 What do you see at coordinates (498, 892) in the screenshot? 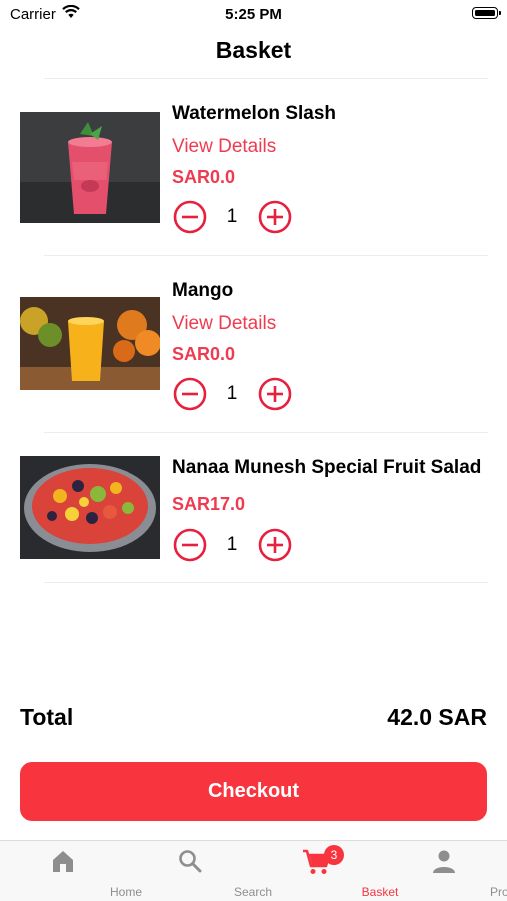
I see `tab-label: Profile` at bounding box center [498, 892].